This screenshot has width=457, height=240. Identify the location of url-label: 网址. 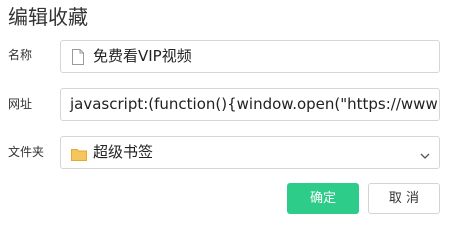
(20, 104).